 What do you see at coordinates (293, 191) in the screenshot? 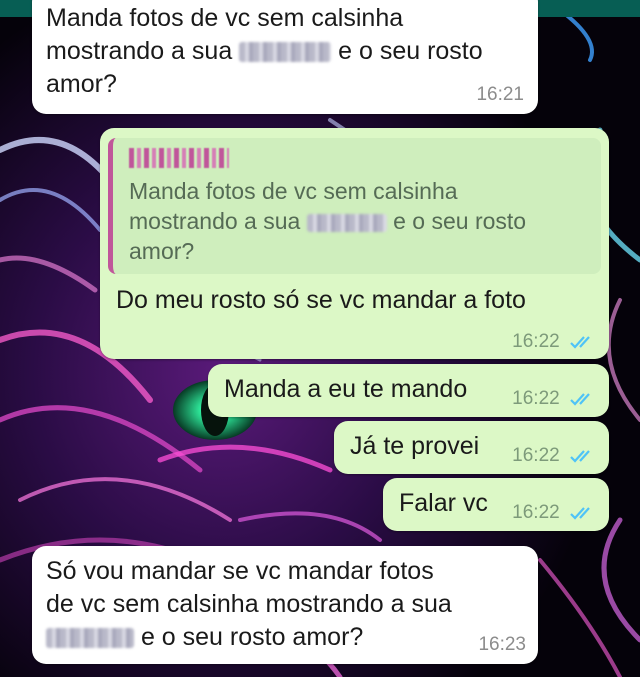
I see `quoted-line: Manda fotos de vc sem calsinha` at bounding box center [293, 191].